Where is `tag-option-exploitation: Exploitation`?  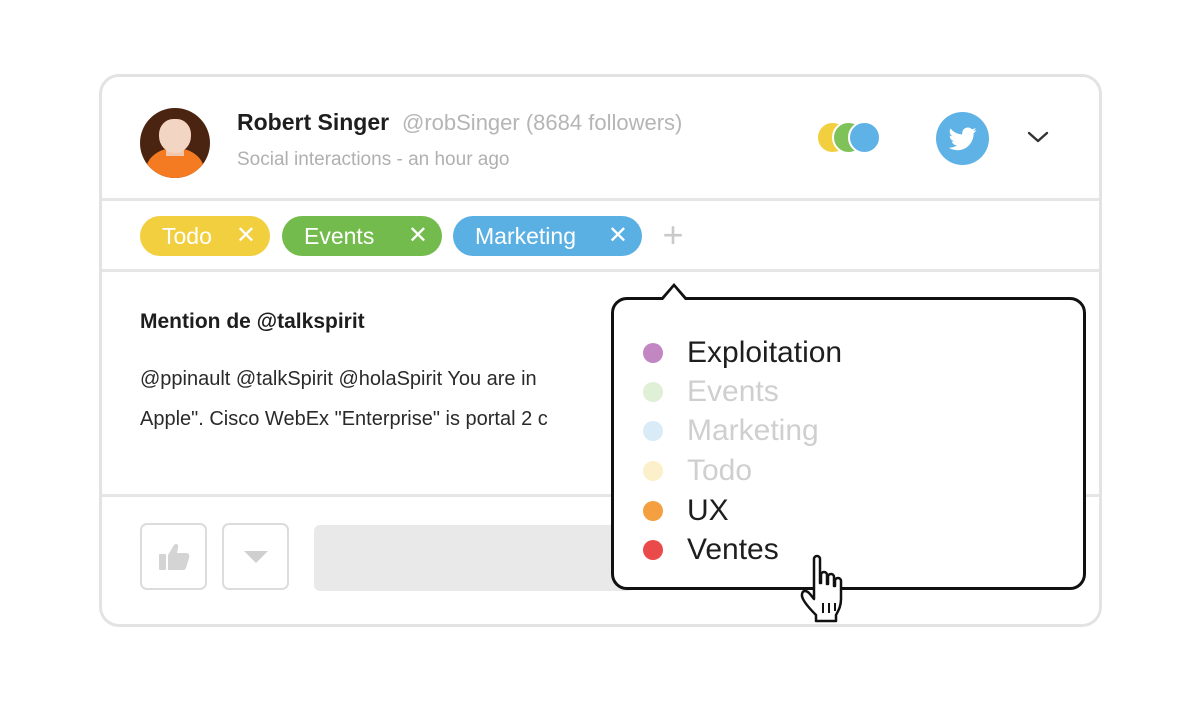 tag-option-exploitation: Exploitation is located at coordinates (742, 353).